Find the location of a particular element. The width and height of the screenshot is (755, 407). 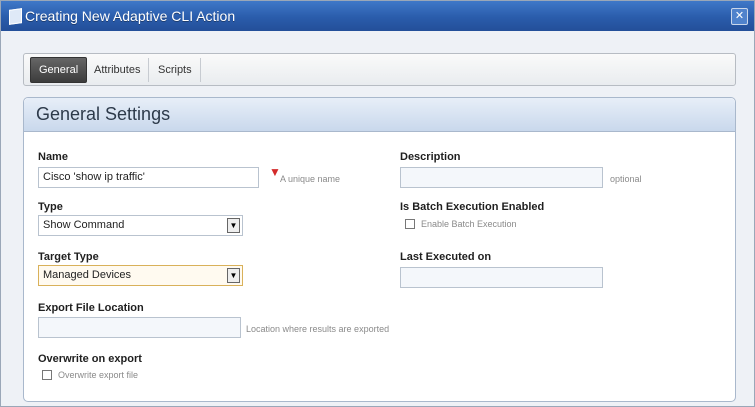

batch-label: Is Batch Execution Enabled is located at coordinates (472, 207).